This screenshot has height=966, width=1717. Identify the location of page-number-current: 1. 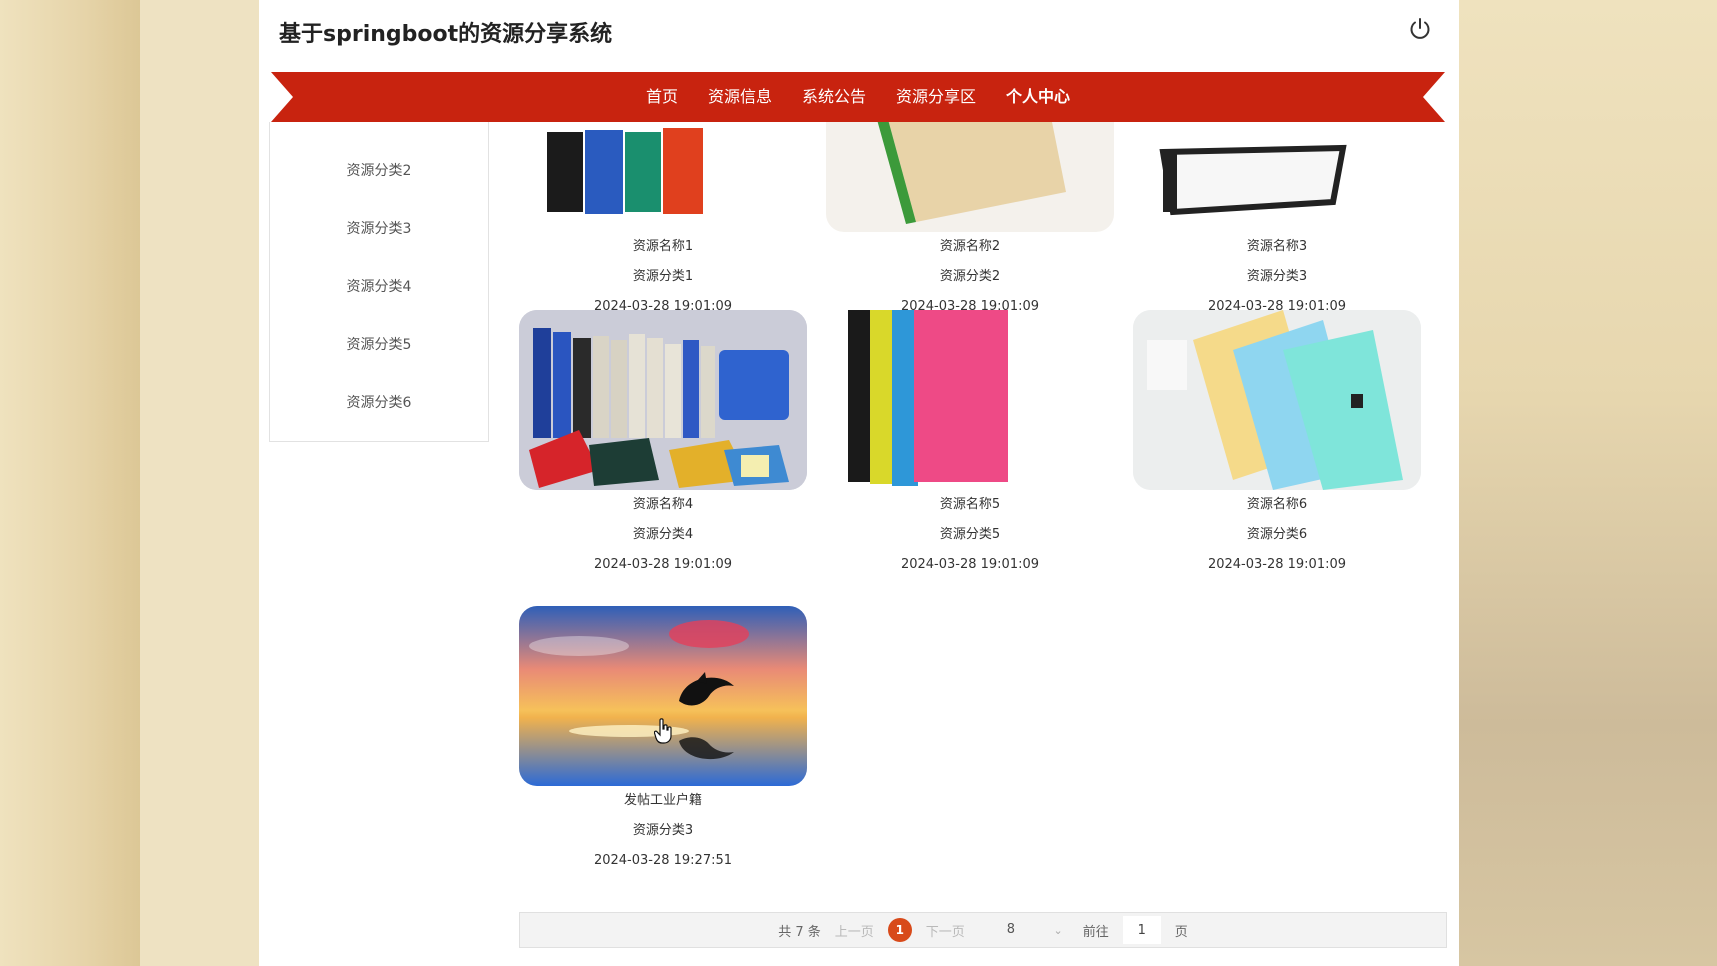
(899, 930).